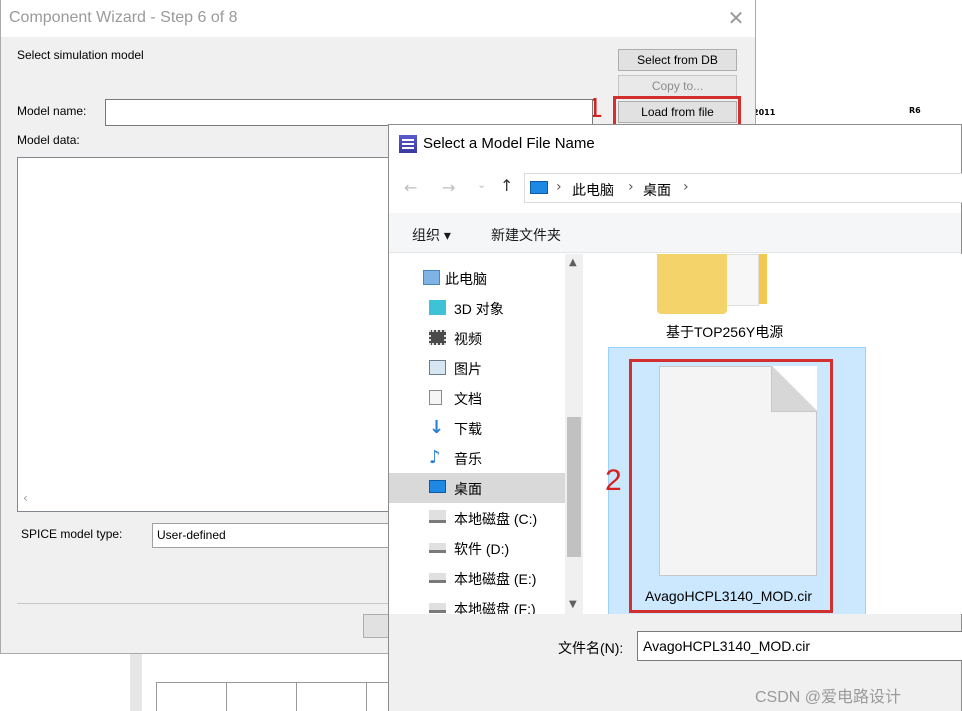 The image size is (962, 711). What do you see at coordinates (378, 18) in the screenshot?
I see `wizard-titlebar: Component Wizard - Step 6 of 8 ✕` at bounding box center [378, 18].